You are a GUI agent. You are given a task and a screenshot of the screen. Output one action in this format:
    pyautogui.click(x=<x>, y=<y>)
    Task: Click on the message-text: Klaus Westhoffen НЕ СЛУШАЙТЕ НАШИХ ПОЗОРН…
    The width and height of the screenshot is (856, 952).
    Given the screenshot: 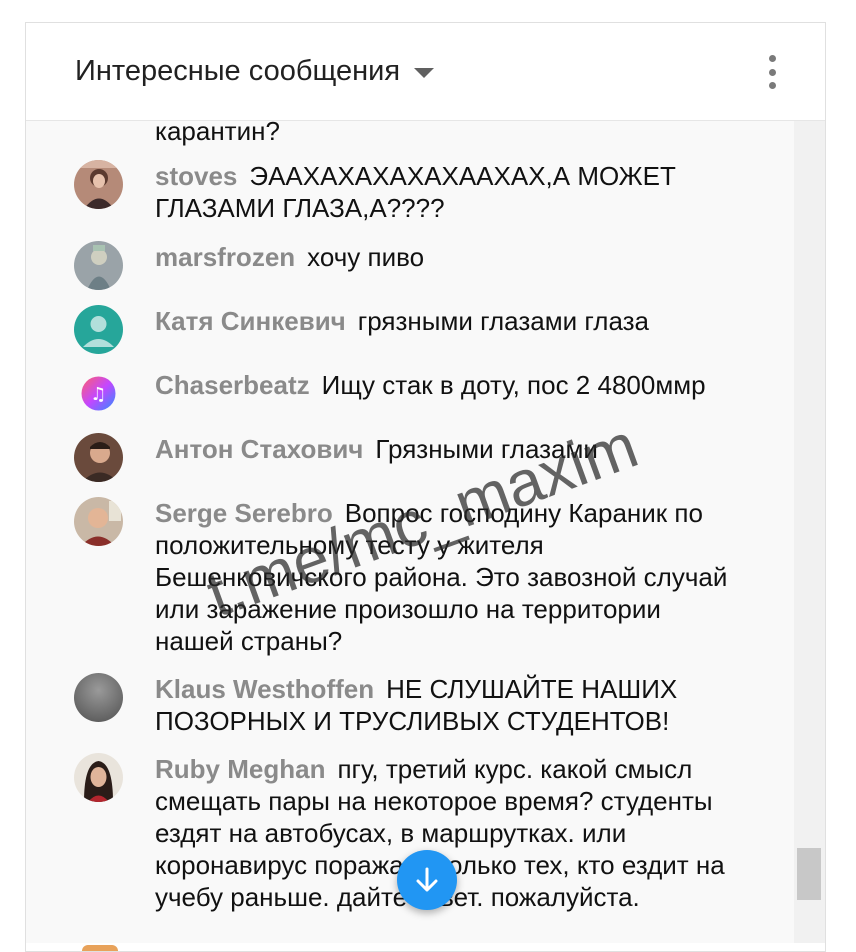 What is the action you would take?
    pyautogui.click(x=450, y=705)
    